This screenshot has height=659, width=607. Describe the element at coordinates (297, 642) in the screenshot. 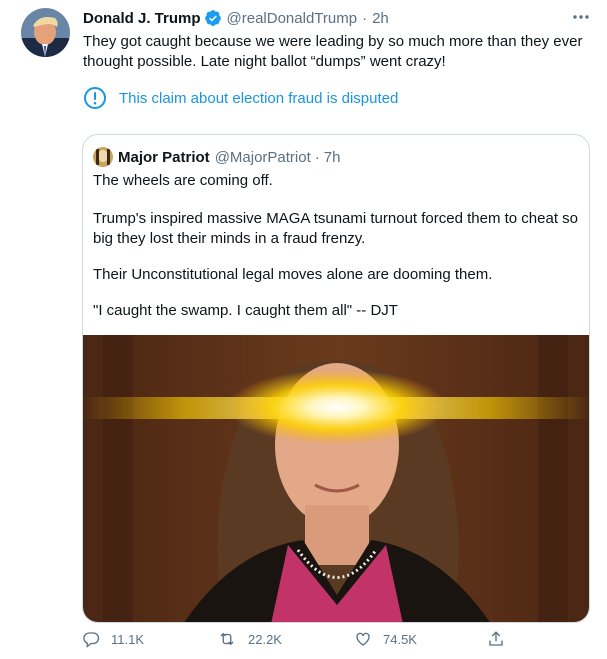

I see `tweet-actions: 11.1K 22.2K 74.5K` at that location.